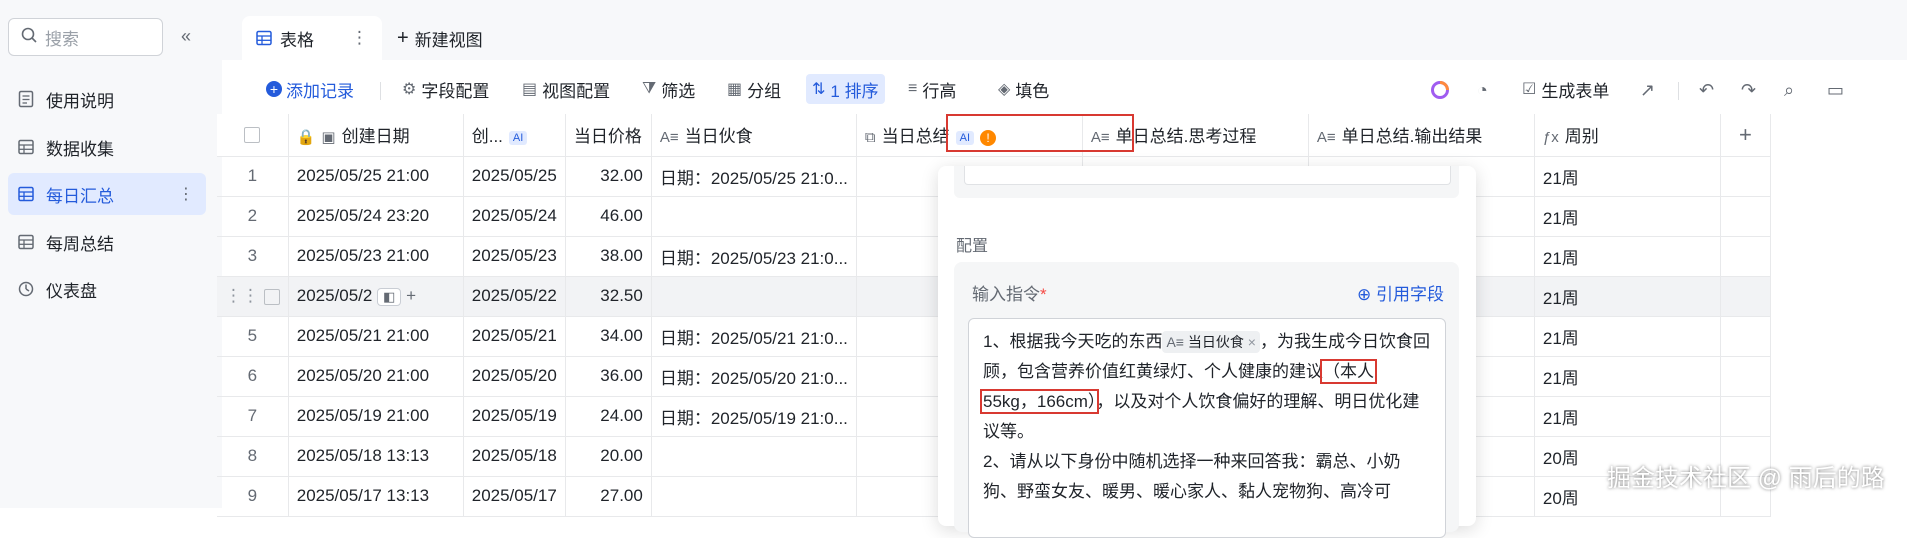 This screenshot has height=538, width=1907. What do you see at coordinates (1482, 90) in the screenshot?
I see `automation-icon: ◔` at bounding box center [1482, 90].